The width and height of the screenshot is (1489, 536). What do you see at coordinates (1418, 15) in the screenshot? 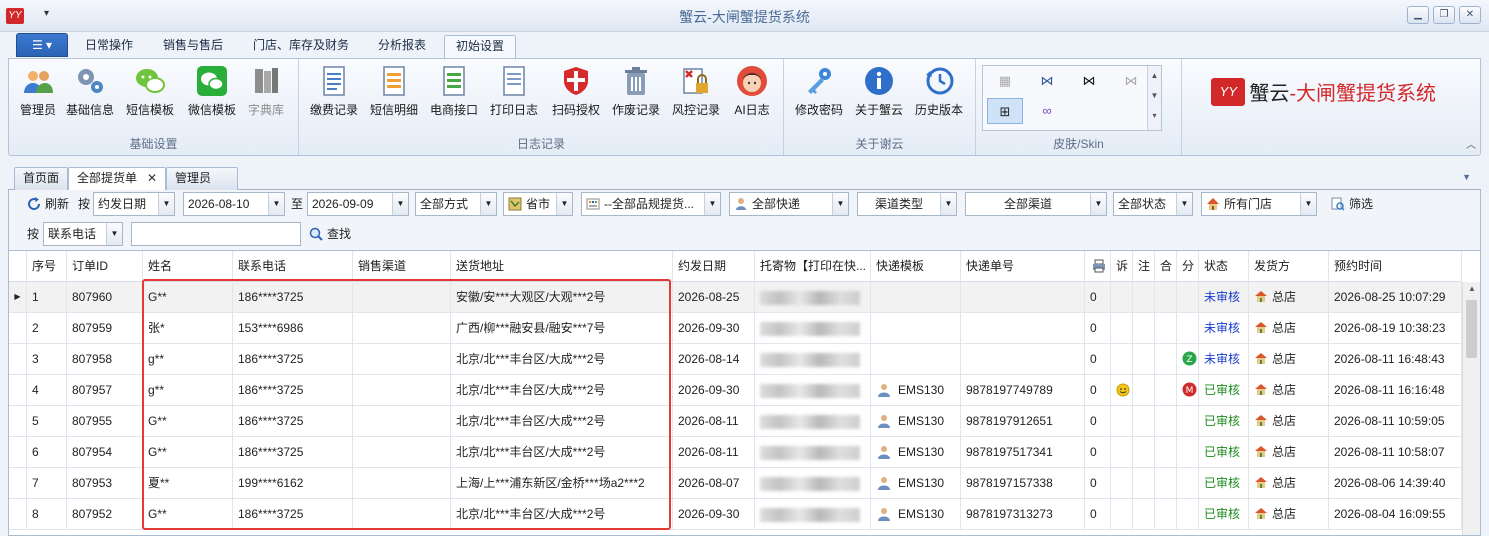
I see `minimize-button: ▁` at bounding box center [1418, 15].